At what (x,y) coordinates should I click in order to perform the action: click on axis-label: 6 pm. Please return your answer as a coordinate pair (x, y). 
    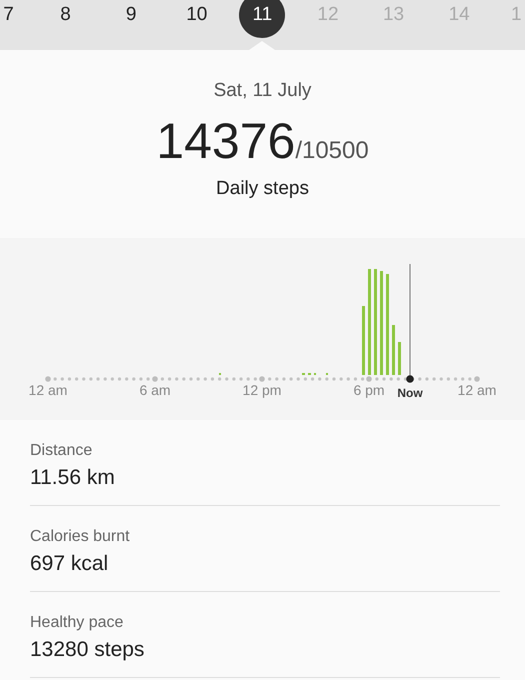
    Looking at the image, I should click on (369, 390).